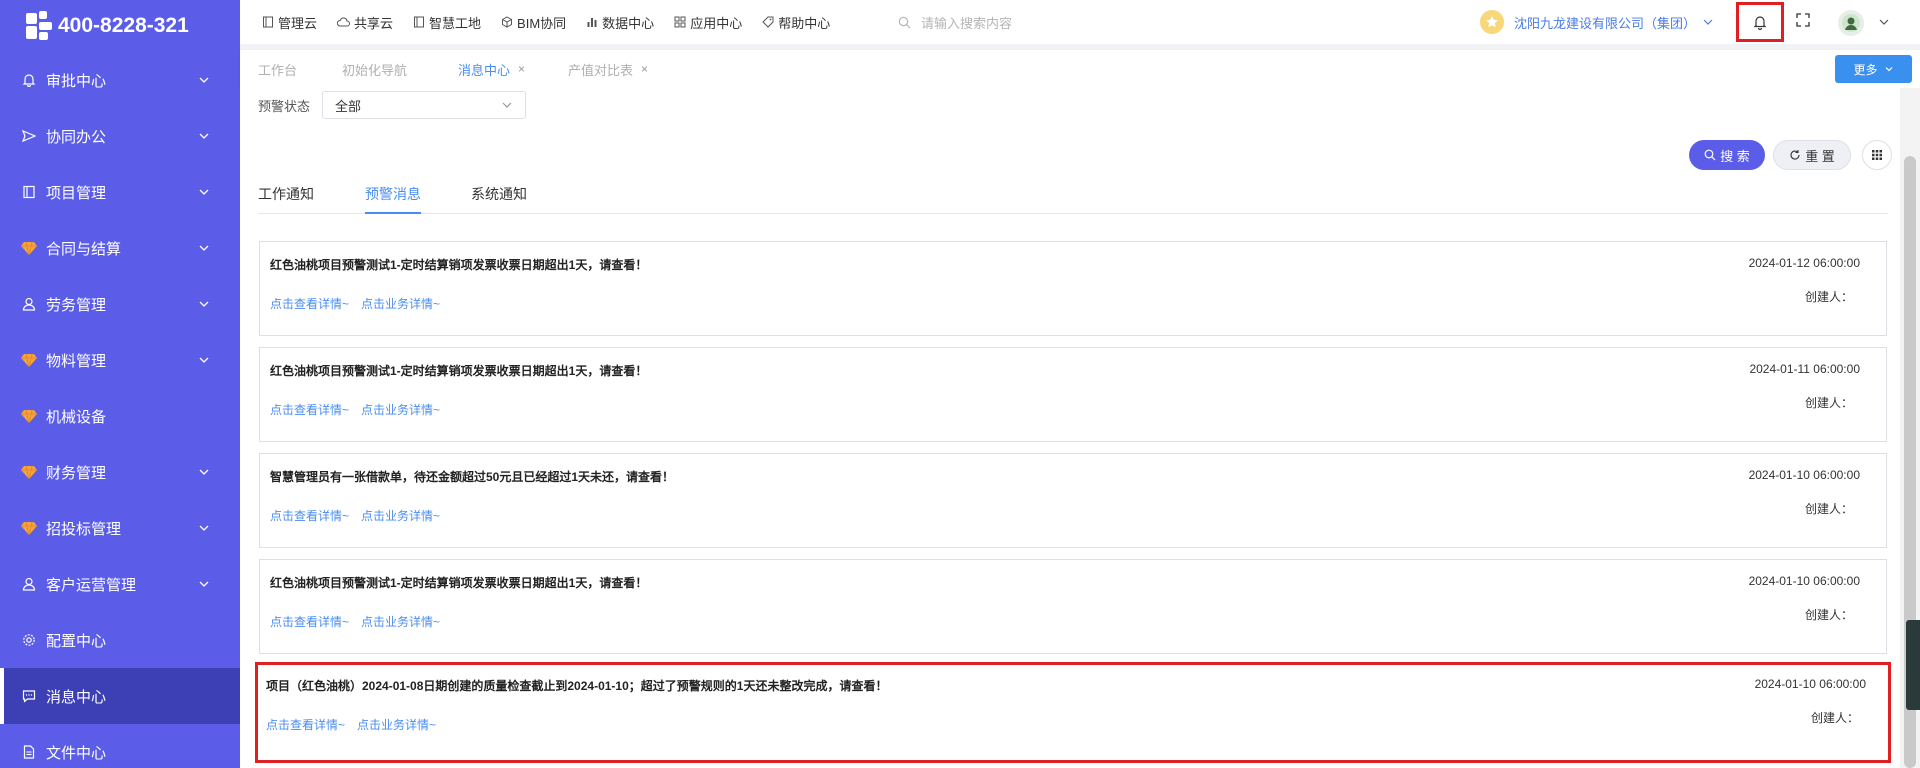  Describe the element at coordinates (507, 22) in the screenshot. I see `cube-icon` at that location.